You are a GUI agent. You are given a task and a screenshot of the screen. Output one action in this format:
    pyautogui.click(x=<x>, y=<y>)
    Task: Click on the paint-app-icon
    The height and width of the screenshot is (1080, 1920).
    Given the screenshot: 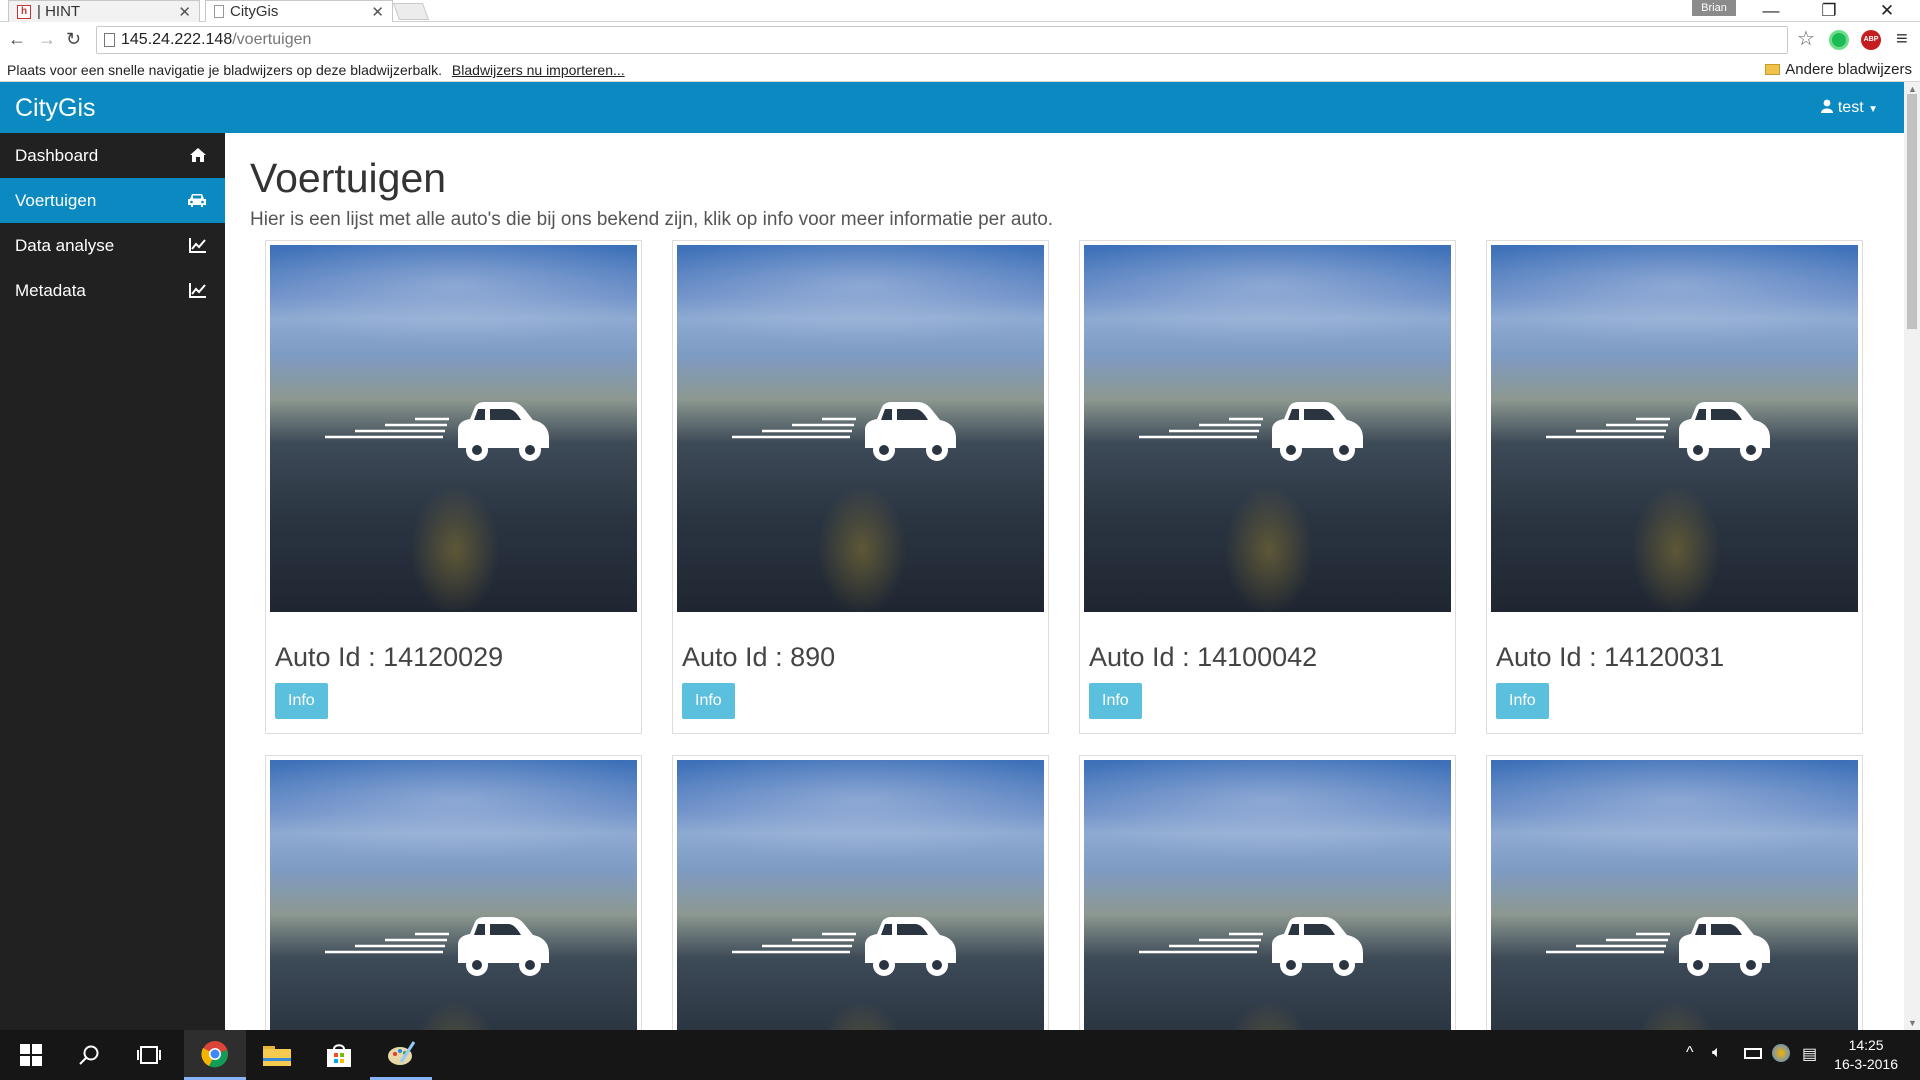 What is the action you would take?
    pyautogui.click(x=401, y=1055)
    